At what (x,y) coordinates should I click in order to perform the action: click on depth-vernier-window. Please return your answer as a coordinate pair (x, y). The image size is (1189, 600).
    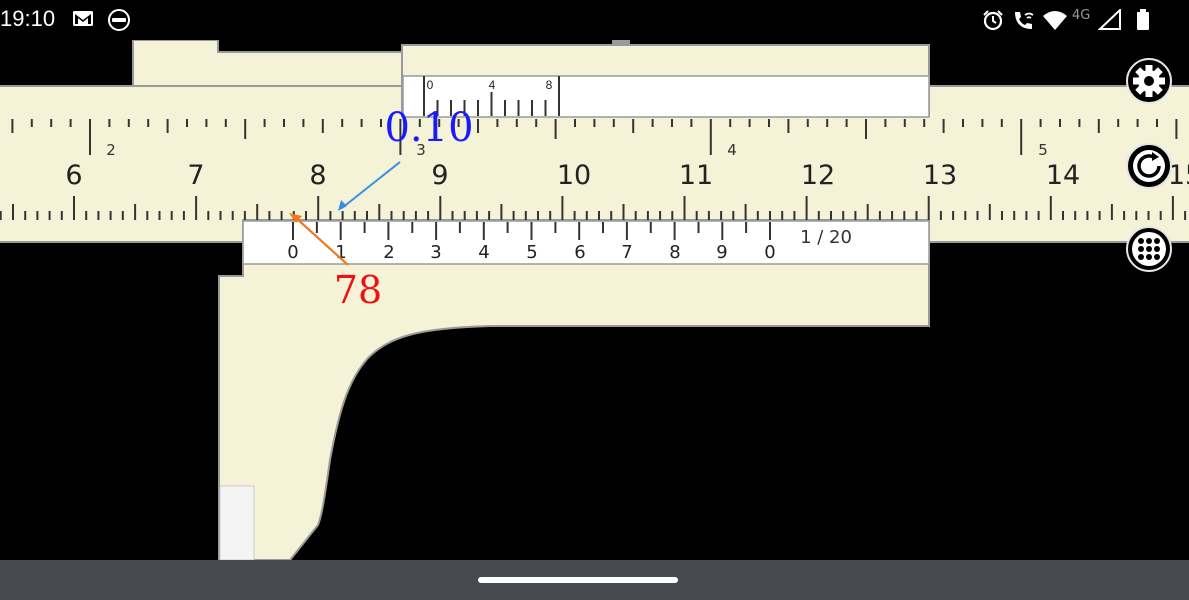
    Looking at the image, I should click on (666, 96).